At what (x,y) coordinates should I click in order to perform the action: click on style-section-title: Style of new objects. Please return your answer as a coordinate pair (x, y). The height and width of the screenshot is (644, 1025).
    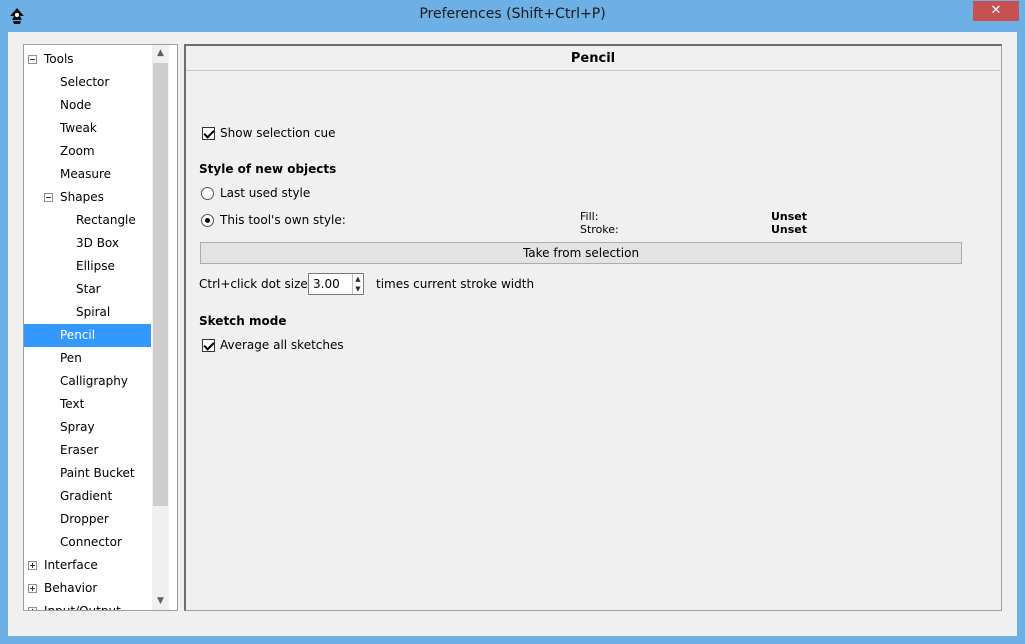
    Looking at the image, I should click on (268, 169).